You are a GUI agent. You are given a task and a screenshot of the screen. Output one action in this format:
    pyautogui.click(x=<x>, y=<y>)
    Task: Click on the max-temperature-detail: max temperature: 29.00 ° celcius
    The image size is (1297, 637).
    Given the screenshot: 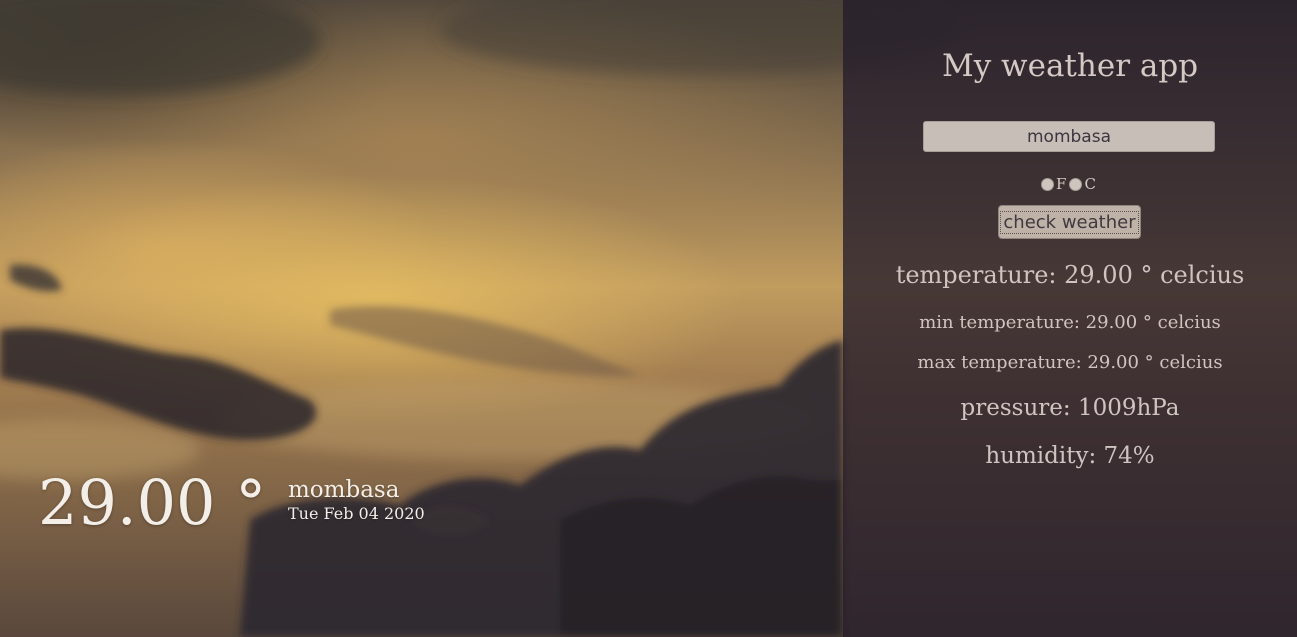 What is the action you would take?
    pyautogui.click(x=1070, y=362)
    